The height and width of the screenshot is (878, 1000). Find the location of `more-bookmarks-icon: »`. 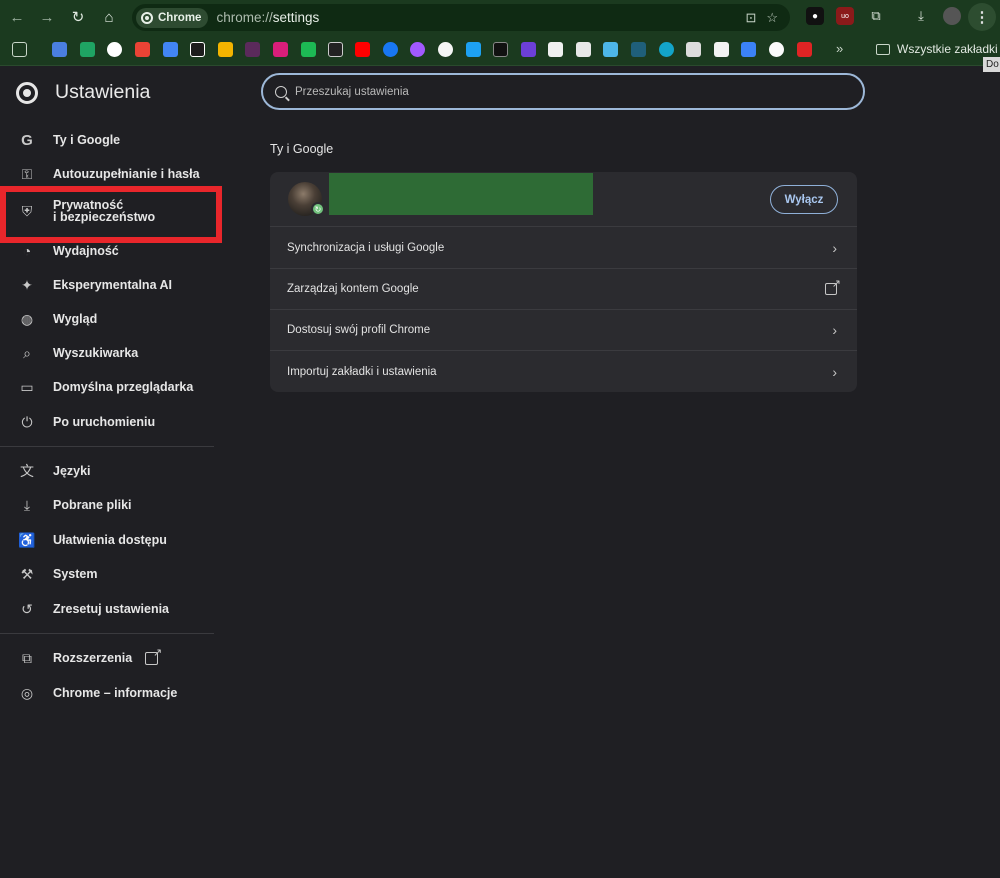

more-bookmarks-icon: » is located at coordinates (839, 48).